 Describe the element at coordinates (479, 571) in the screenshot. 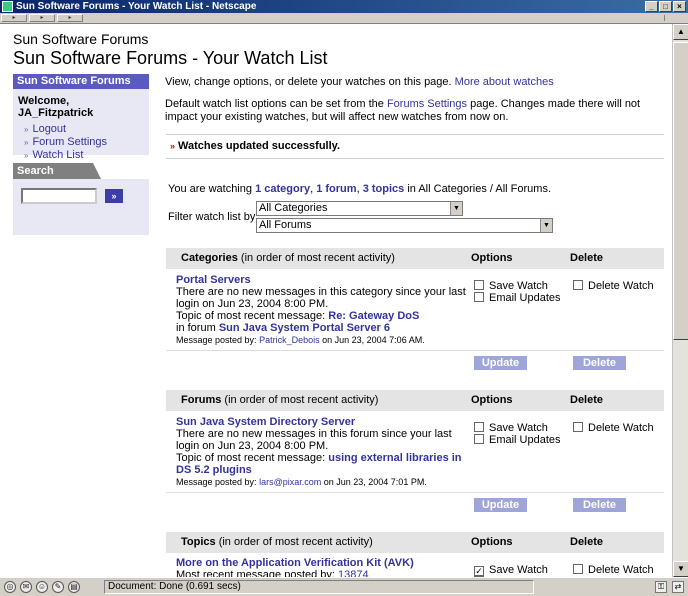

I see `checkbox-checked: ✓` at that location.